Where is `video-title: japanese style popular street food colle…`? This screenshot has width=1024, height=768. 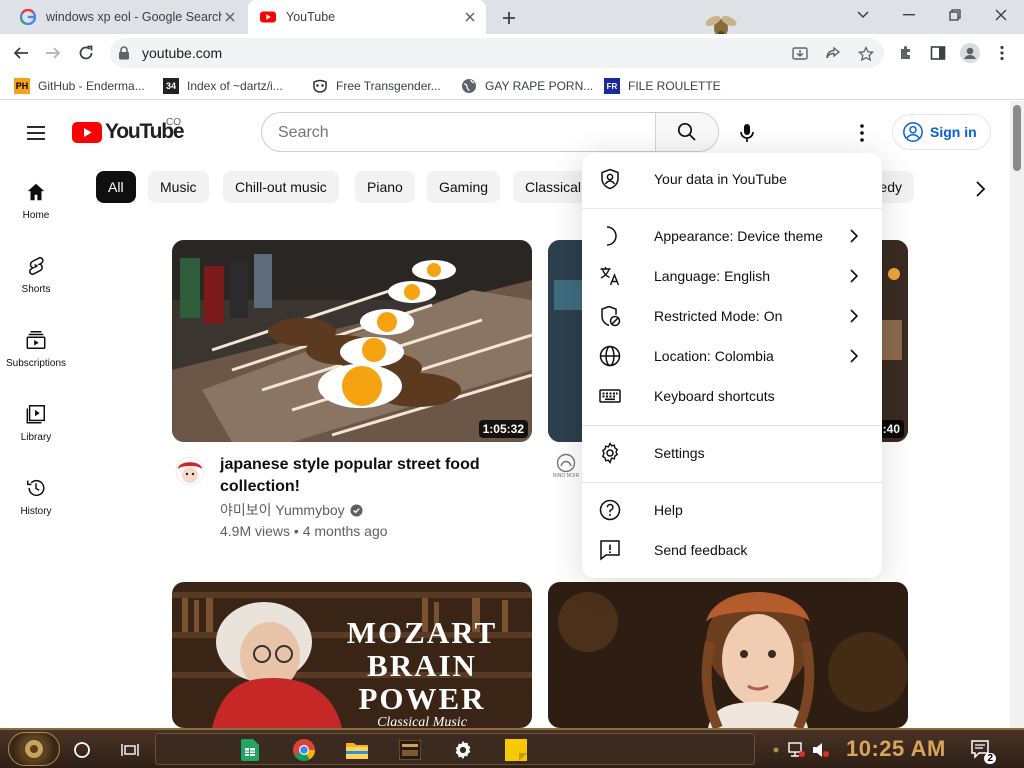
video-title: japanese style popular street food colle… is located at coordinates (370, 476).